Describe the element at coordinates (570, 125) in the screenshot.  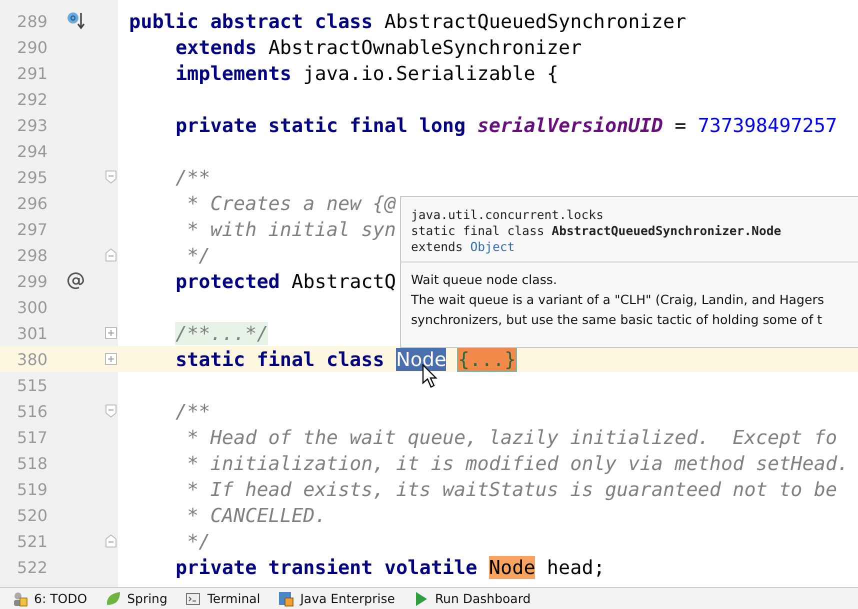
I see `code-field: serialVersionUID` at that location.